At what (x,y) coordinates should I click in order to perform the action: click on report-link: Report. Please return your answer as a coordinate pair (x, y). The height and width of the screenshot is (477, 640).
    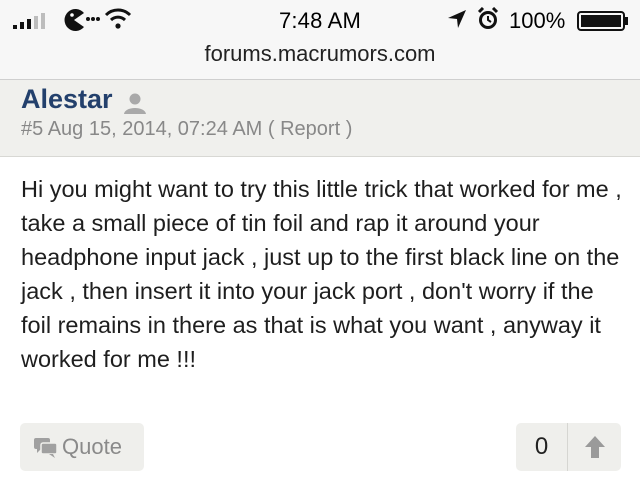
    Looking at the image, I should click on (310, 129).